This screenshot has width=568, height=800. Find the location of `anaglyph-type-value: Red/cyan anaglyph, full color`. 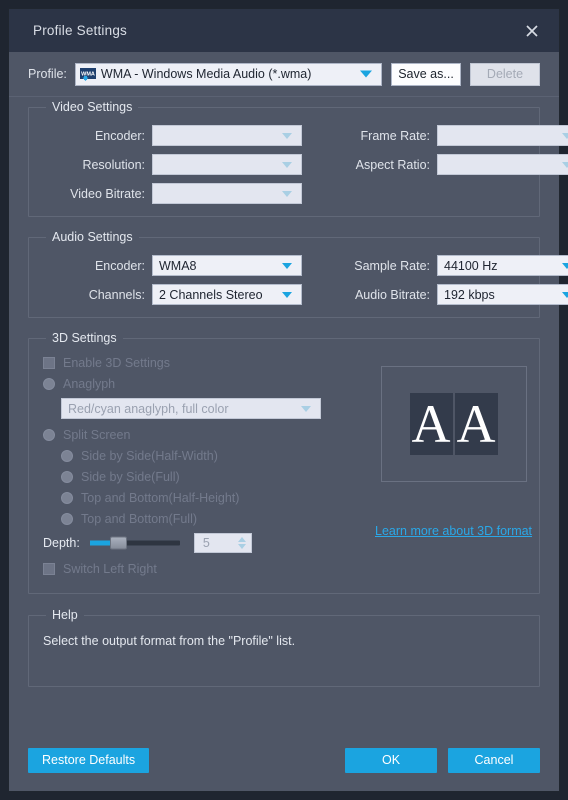

anaglyph-type-value: Red/cyan anaglyph, full color is located at coordinates (148, 408).